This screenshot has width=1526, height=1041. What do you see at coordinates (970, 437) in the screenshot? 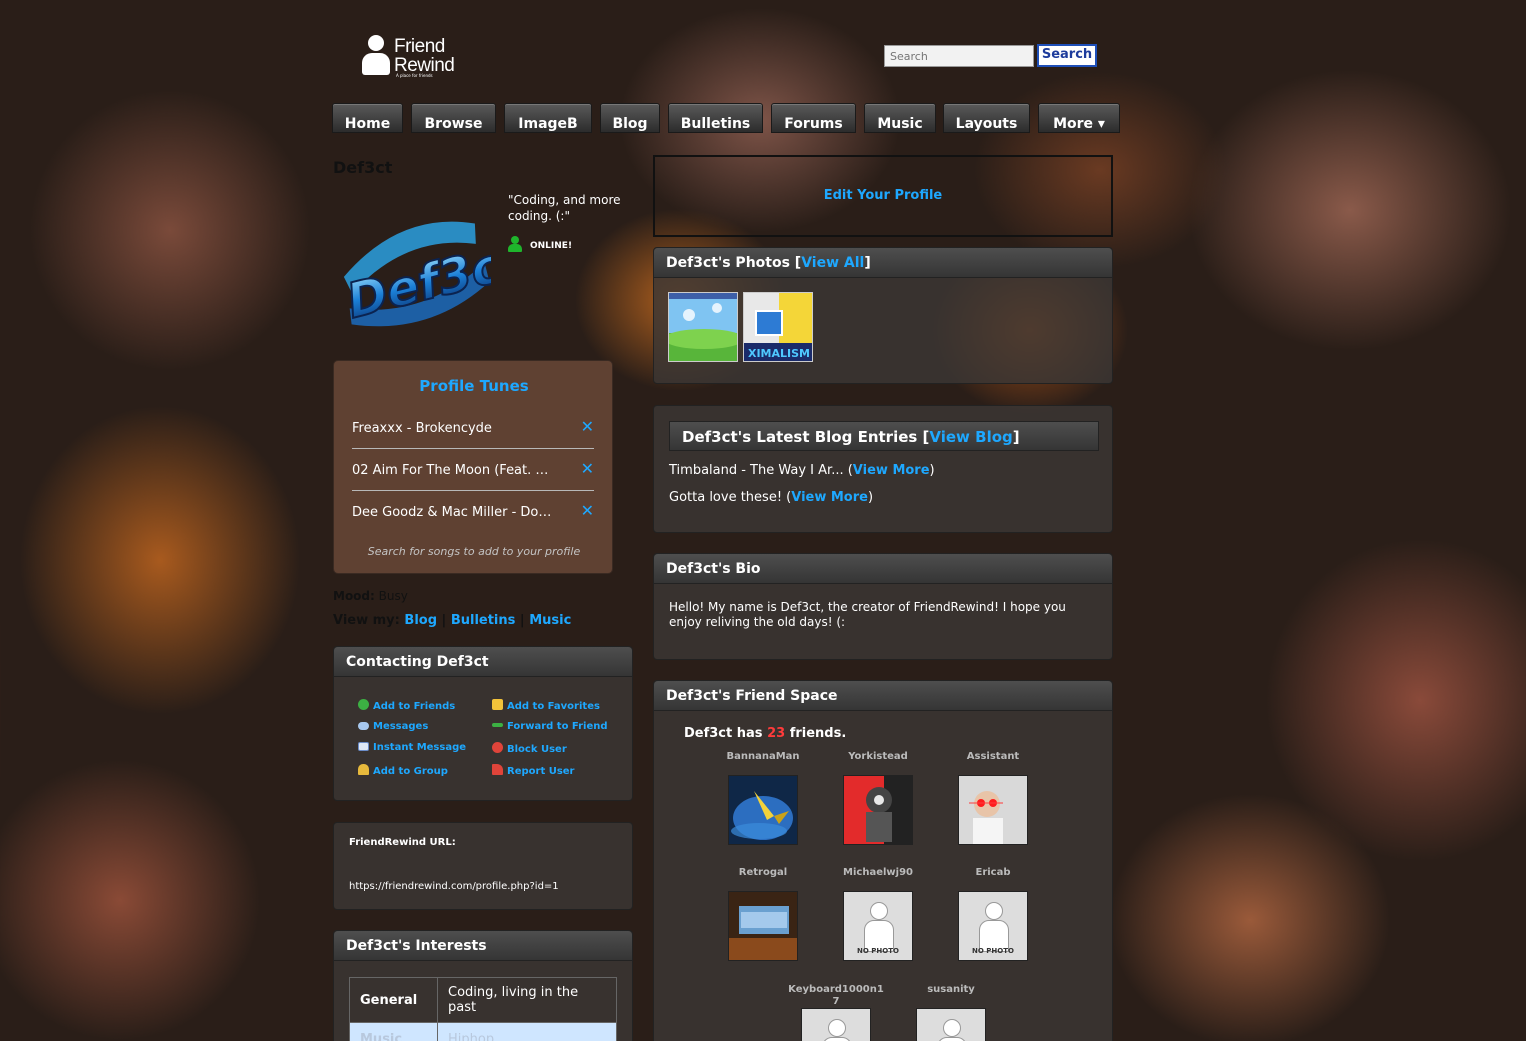
I see `view-blog-link: View Blog` at bounding box center [970, 437].